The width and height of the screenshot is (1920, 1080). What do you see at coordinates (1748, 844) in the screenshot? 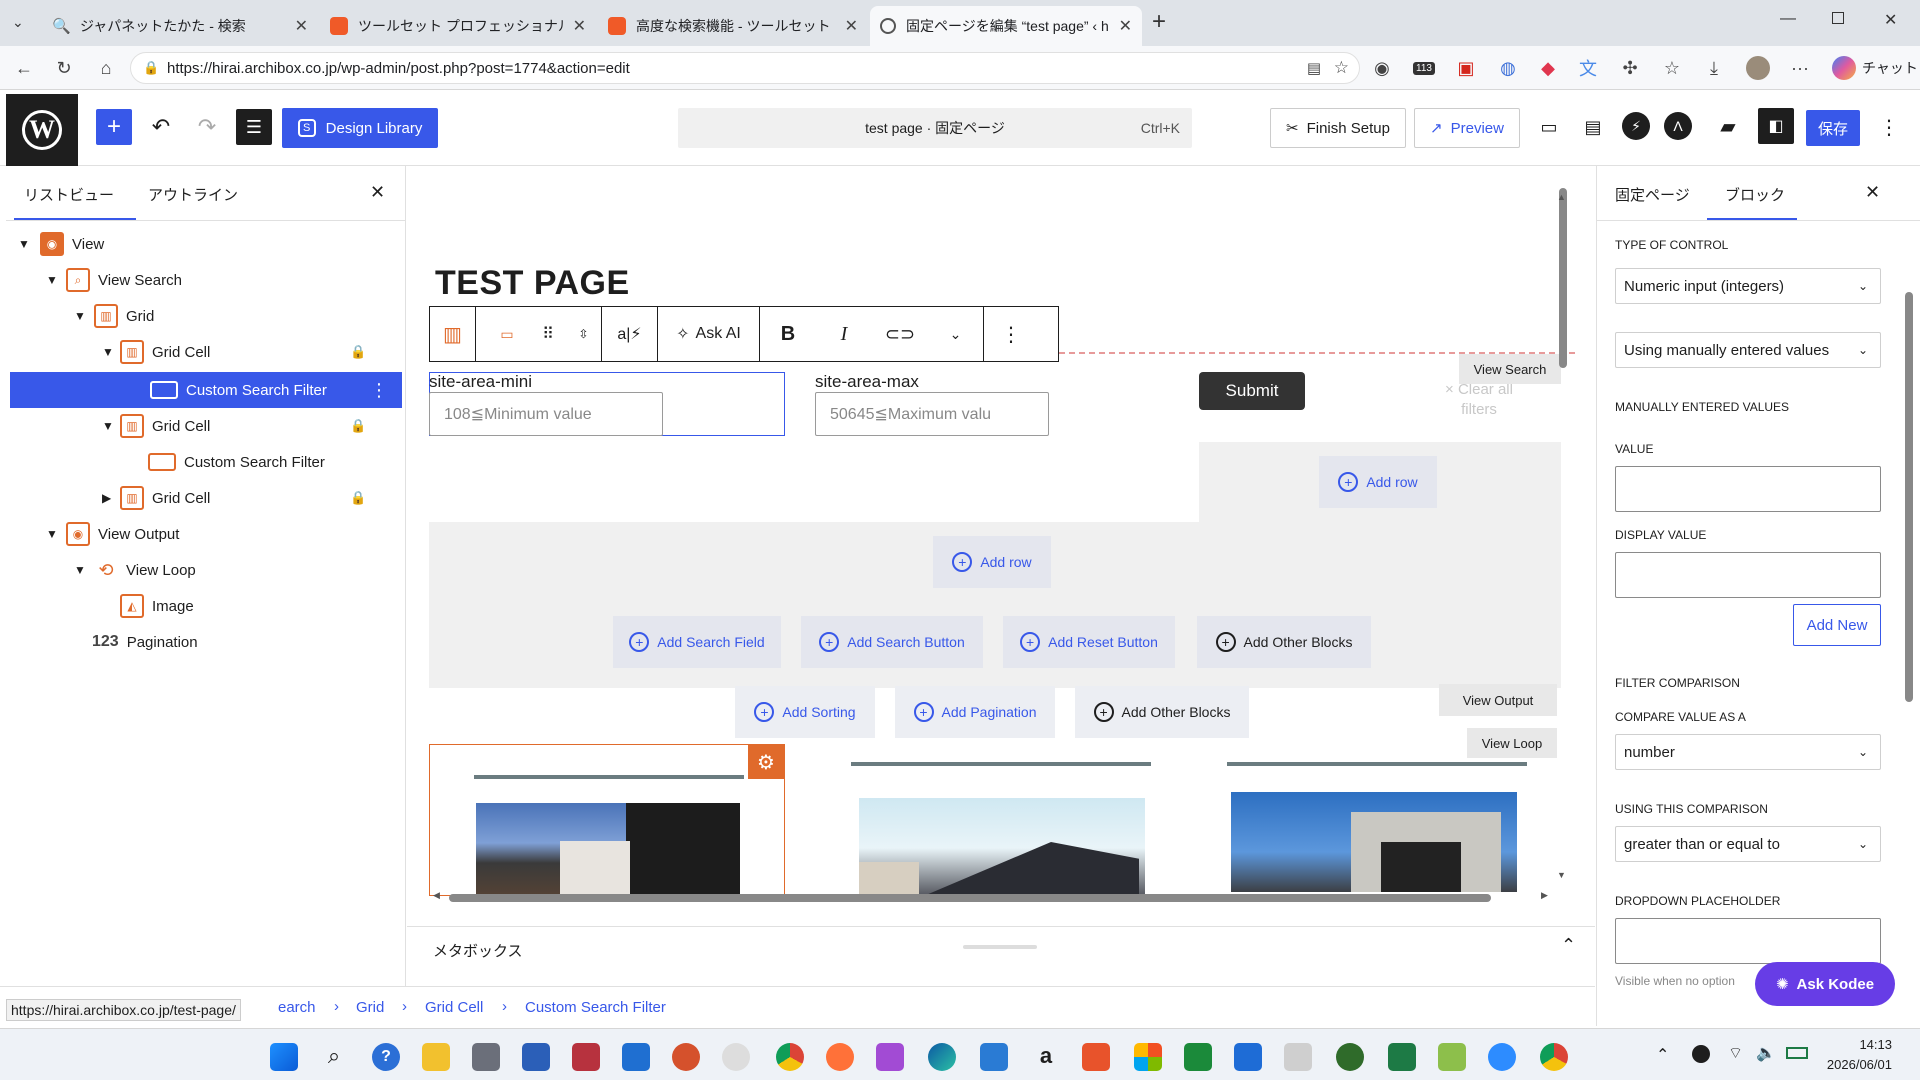
I see `comparison-select: greater than or equal to ⌄` at bounding box center [1748, 844].